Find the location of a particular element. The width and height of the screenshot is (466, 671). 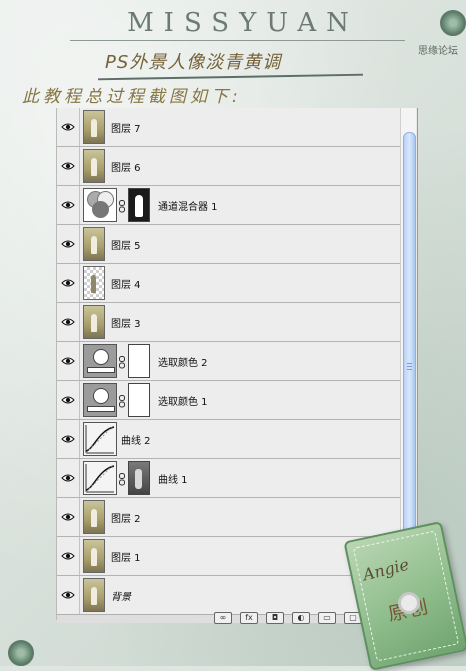

layer-row: 图层 3 is located at coordinates (228, 322).